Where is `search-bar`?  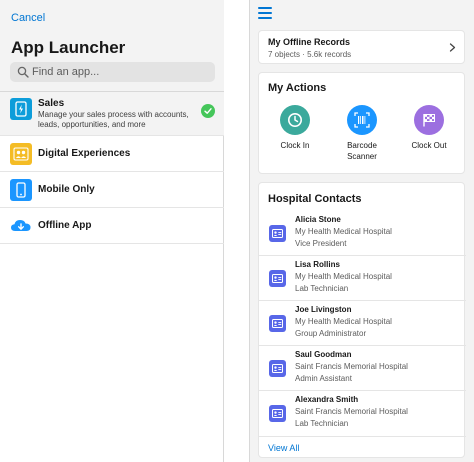 search-bar is located at coordinates (112, 72).